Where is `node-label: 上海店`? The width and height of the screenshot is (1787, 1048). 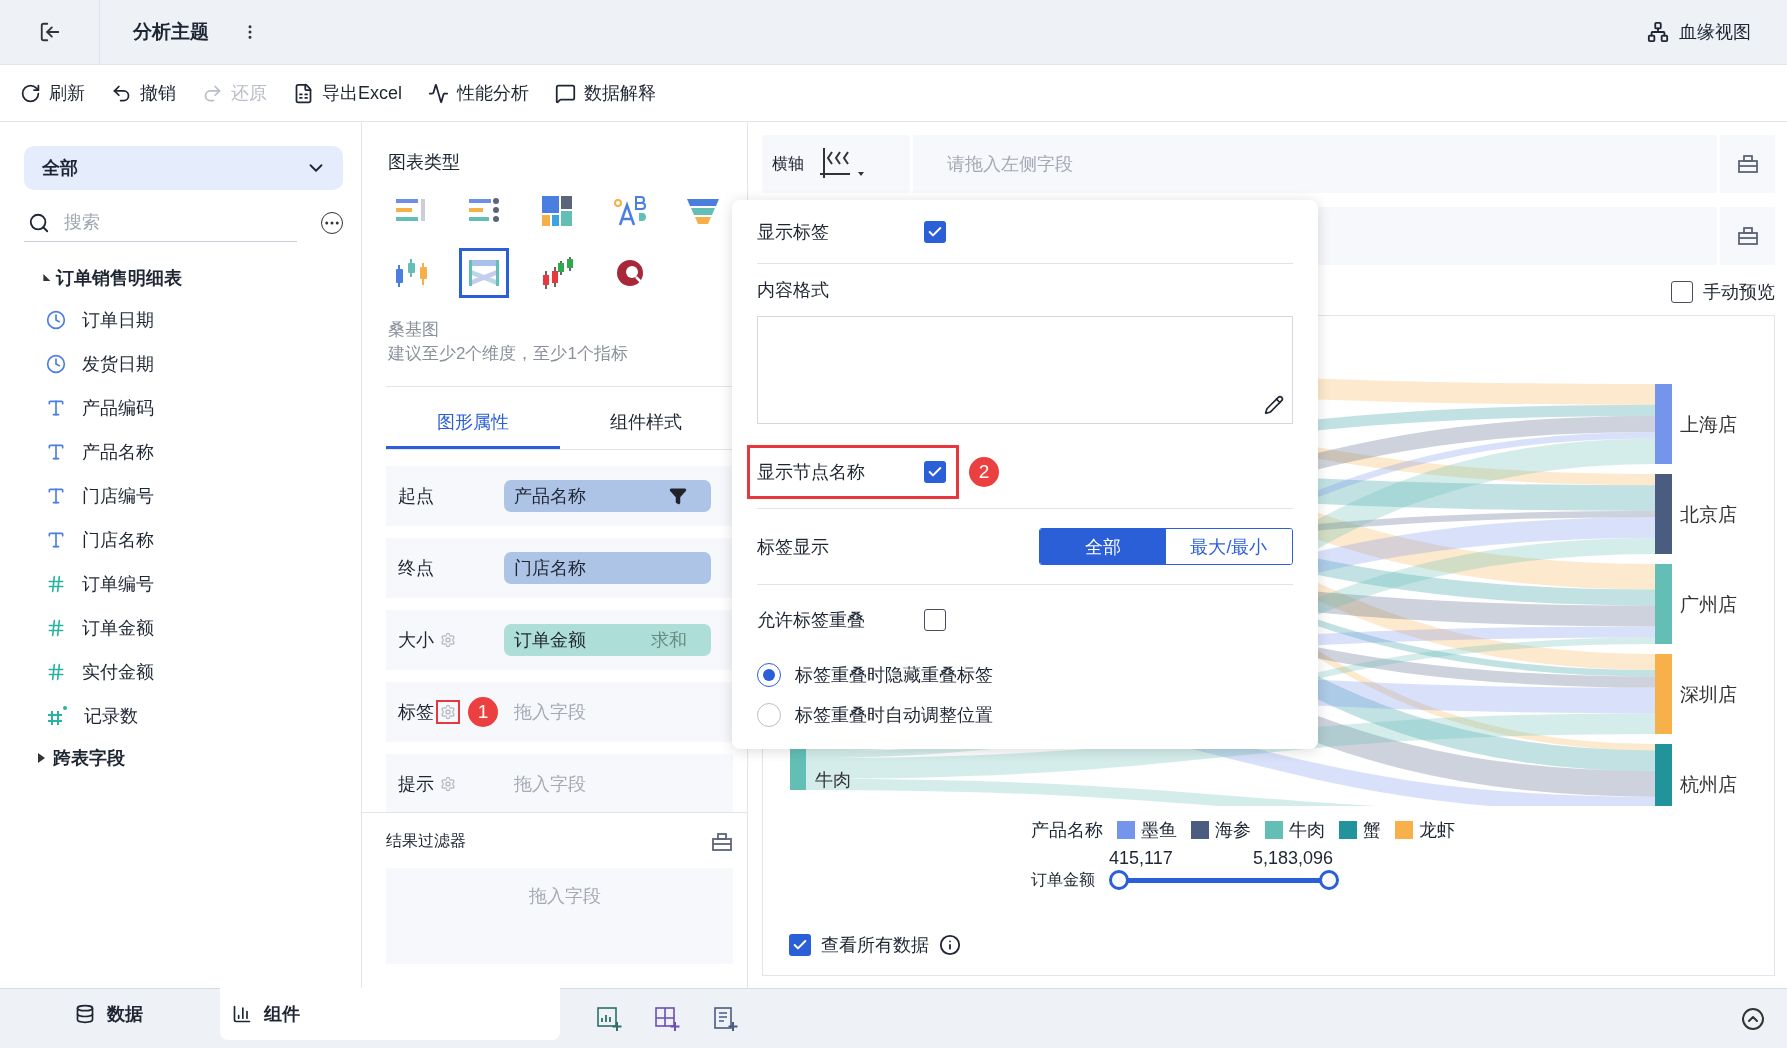 node-label: 上海店 is located at coordinates (1708, 424).